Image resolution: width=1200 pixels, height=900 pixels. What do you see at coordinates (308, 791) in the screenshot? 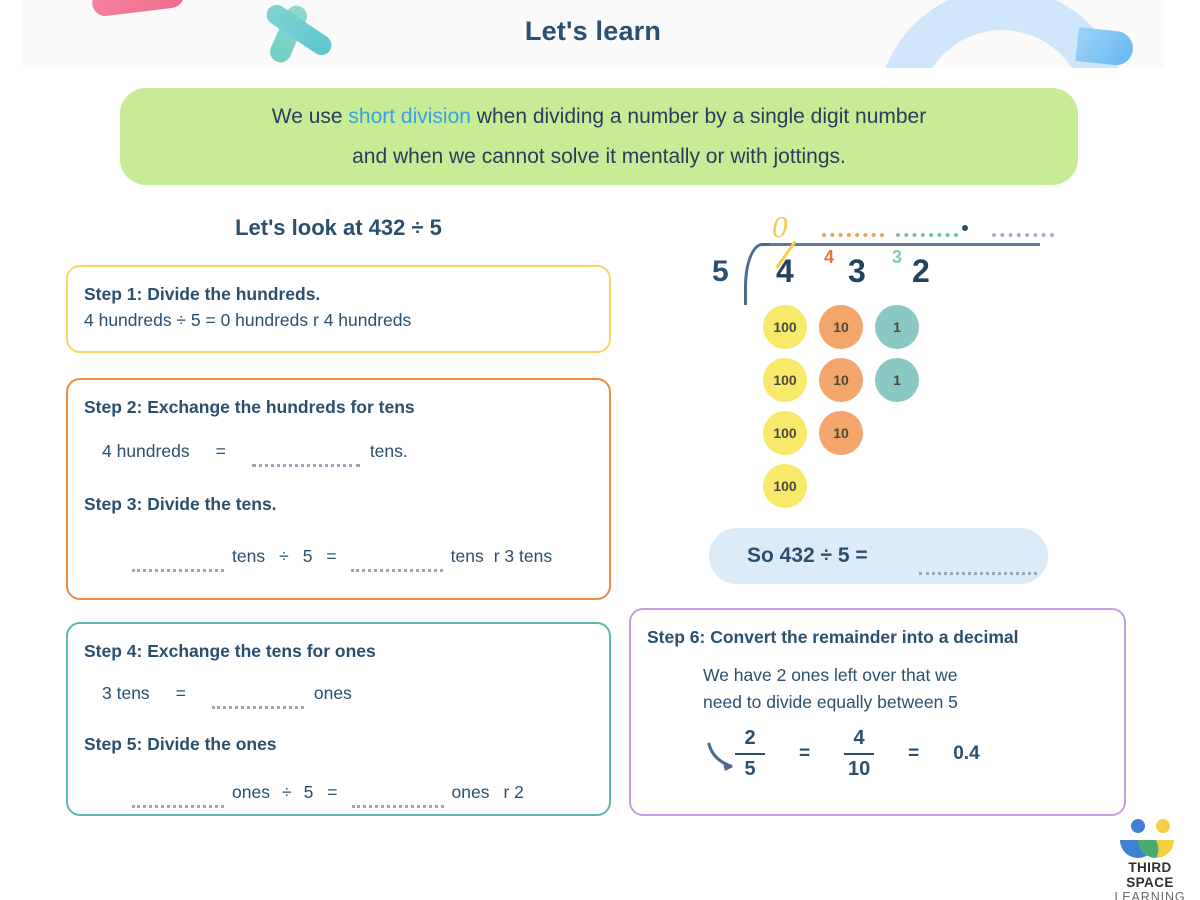
I see `step-5-divisor: 5` at bounding box center [308, 791].